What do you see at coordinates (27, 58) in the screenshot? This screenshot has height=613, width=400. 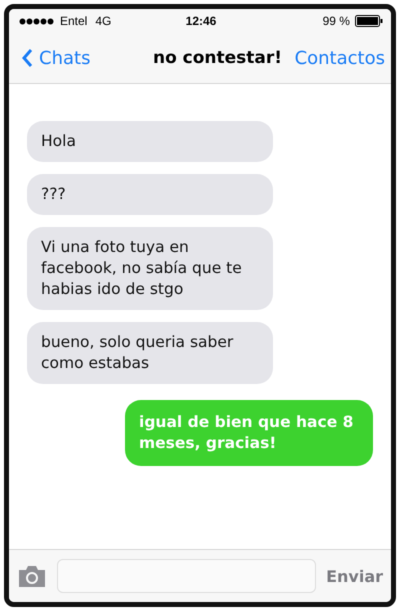 I see `chevron-left-icon` at bounding box center [27, 58].